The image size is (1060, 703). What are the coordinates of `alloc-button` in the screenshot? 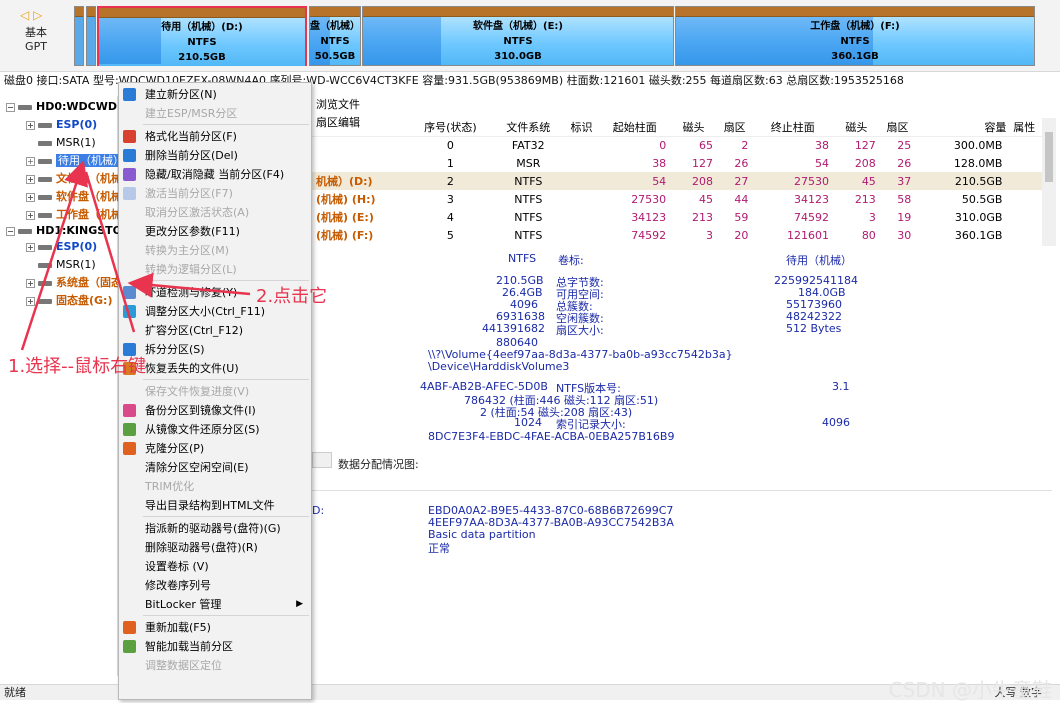 It's located at (322, 460).